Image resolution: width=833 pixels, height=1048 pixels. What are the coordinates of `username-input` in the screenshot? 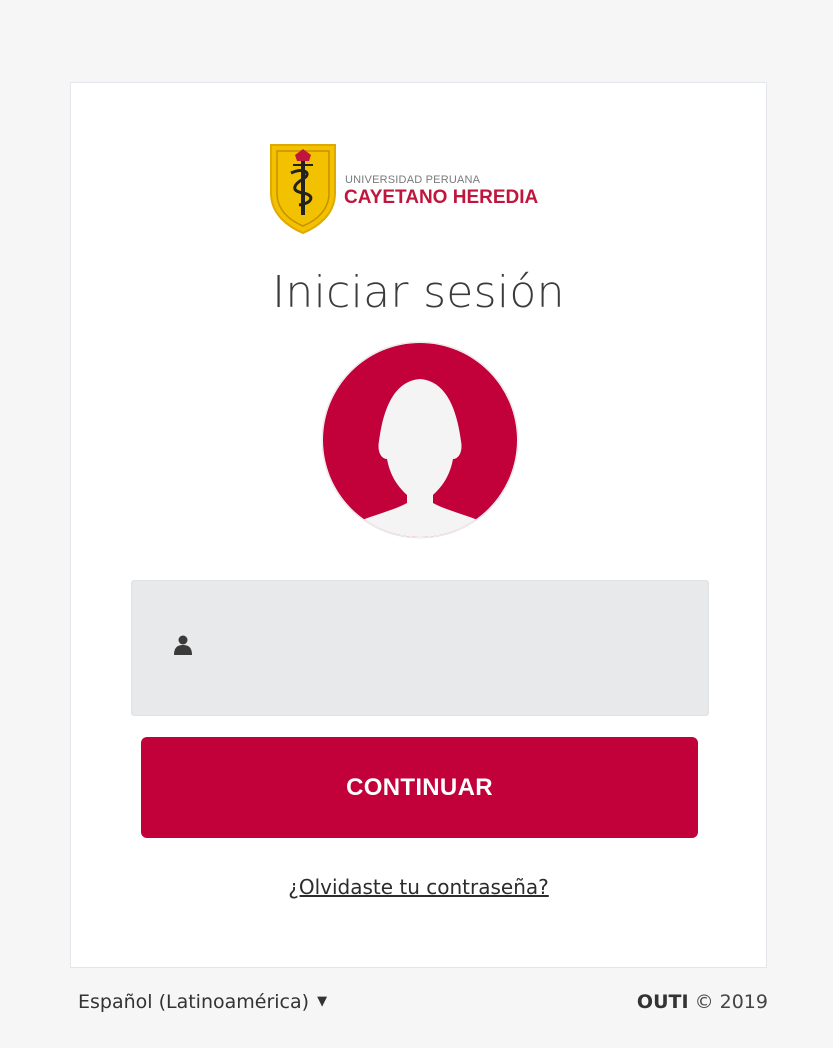 It's located at (454, 649).